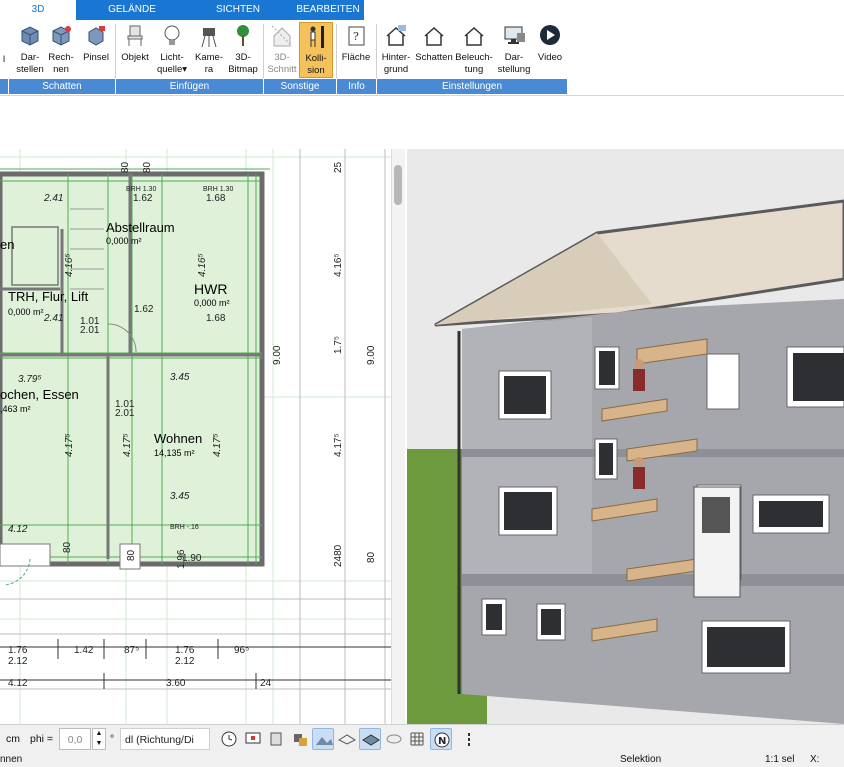 This screenshot has width=844, height=767. Describe the element at coordinates (140, 227) in the screenshot. I see `room-label-abstellraum: Abstellraum` at that location.